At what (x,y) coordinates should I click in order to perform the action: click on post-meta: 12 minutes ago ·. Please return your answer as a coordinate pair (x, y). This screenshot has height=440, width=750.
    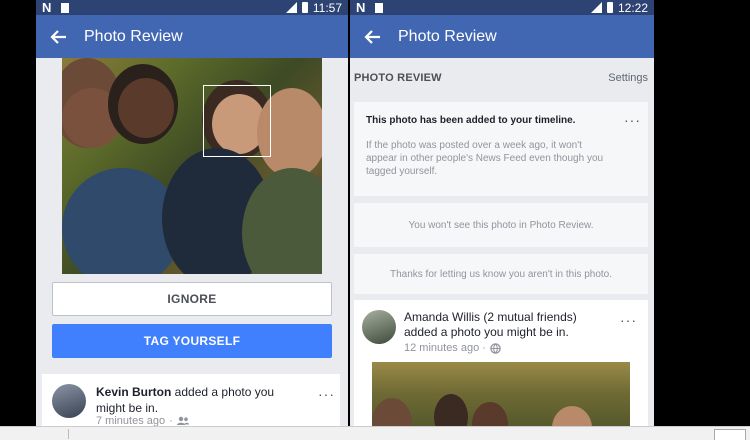
    Looking at the image, I should click on (452, 348).